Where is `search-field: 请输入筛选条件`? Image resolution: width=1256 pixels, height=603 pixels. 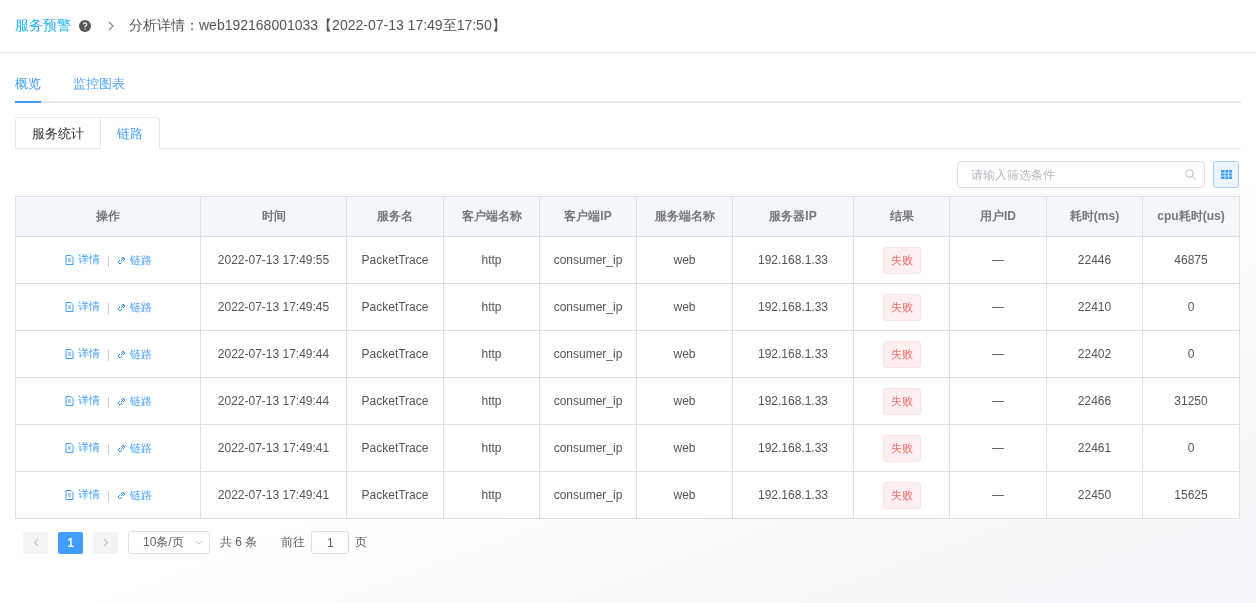 search-field: 请输入筛选条件 is located at coordinates (1081, 174).